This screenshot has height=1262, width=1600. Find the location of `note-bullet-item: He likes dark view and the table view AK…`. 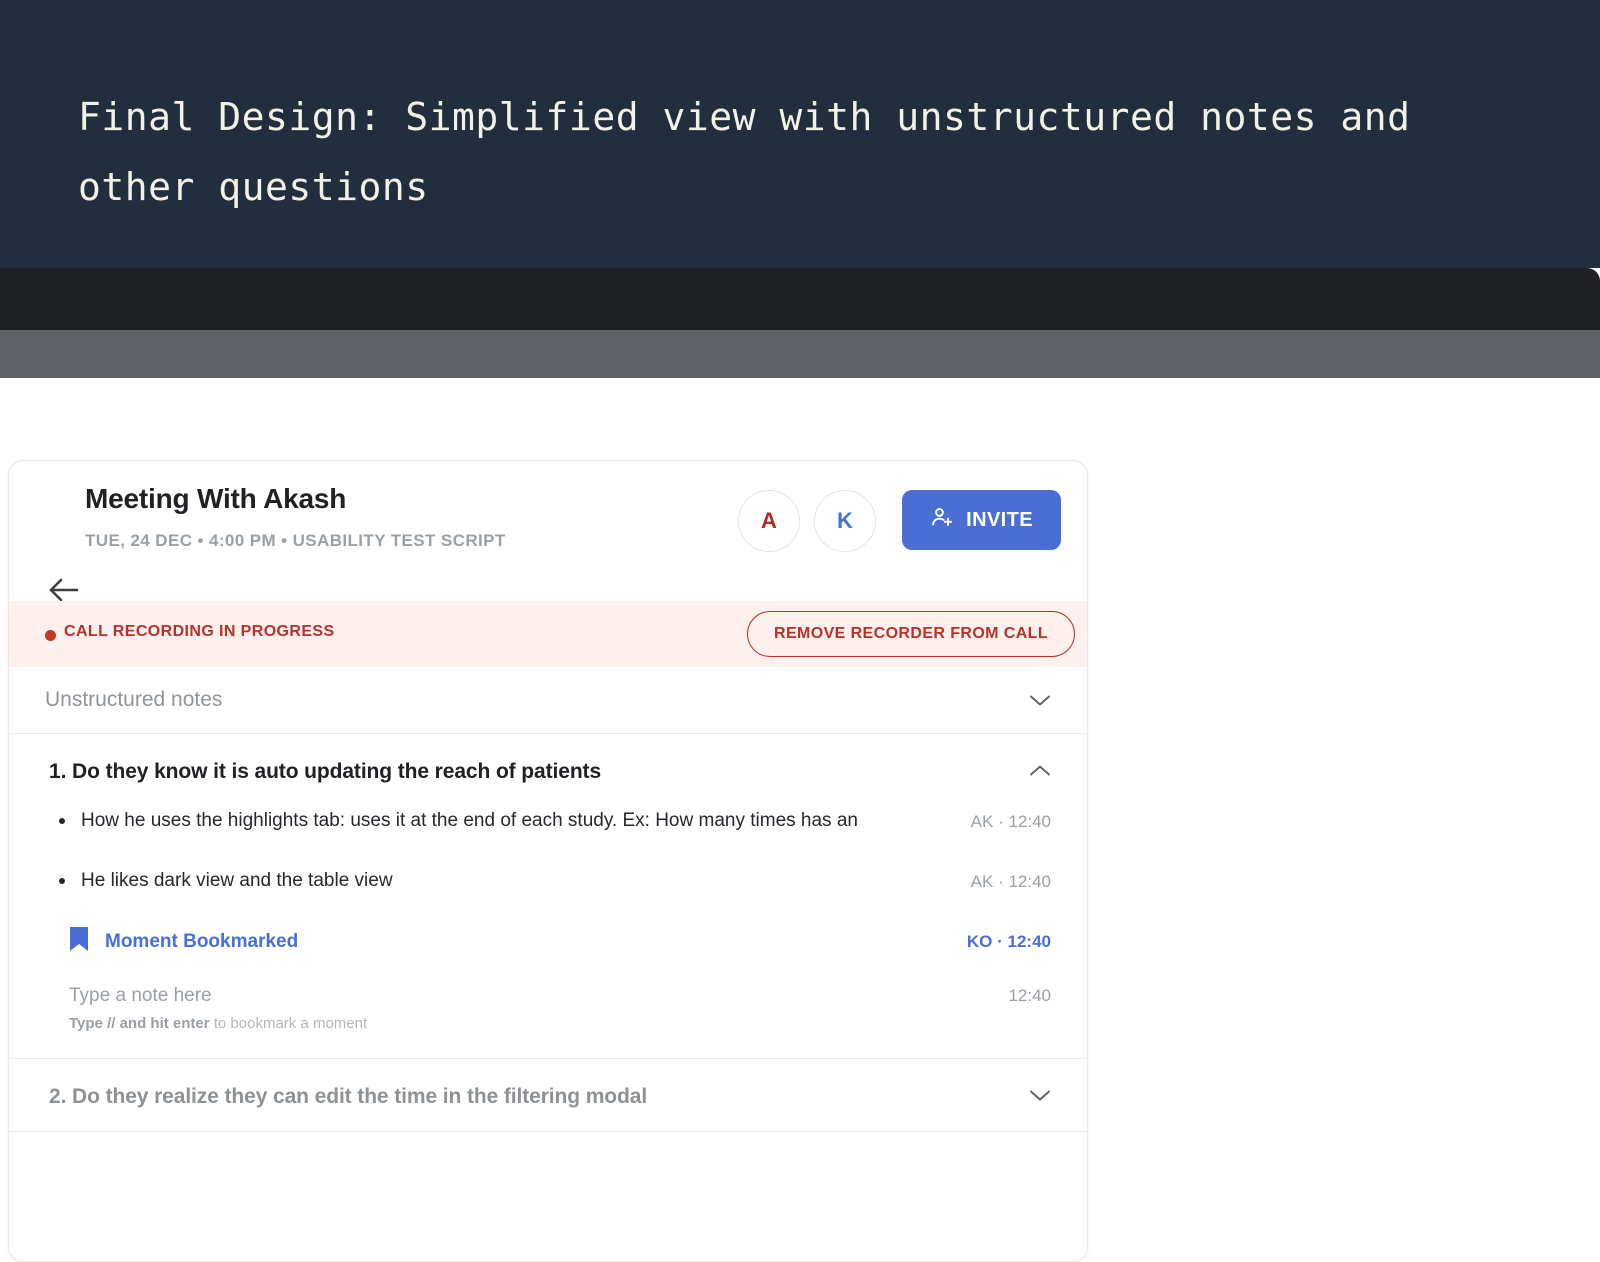

note-bullet-item: He likes dark view and the table view AK… is located at coordinates (550, 881).